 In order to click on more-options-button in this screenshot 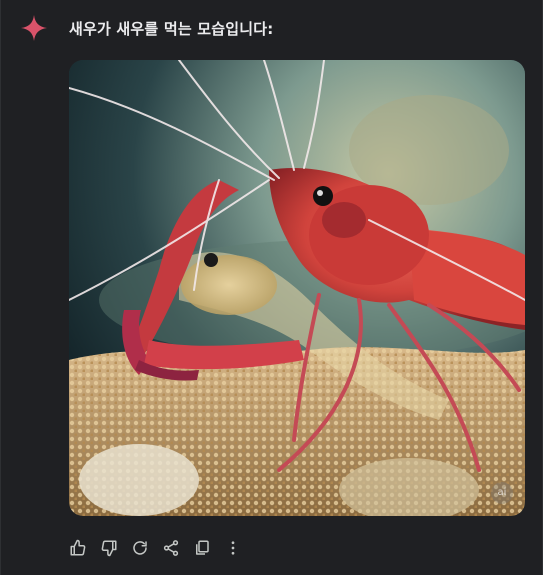, I will do `click(233, 548)`.